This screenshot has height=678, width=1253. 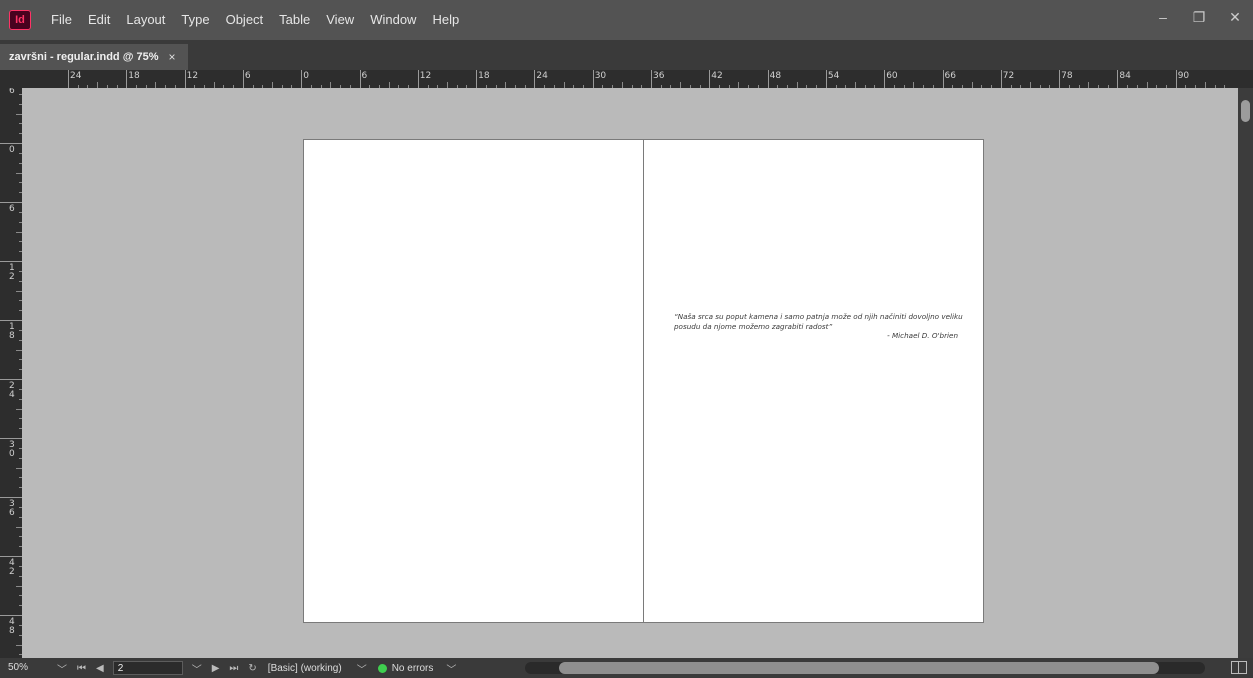 What do you see at coordinates (1125, 76) in the screenshot?
I see `ruler-label: 84` at bounding box center [1125, 76].